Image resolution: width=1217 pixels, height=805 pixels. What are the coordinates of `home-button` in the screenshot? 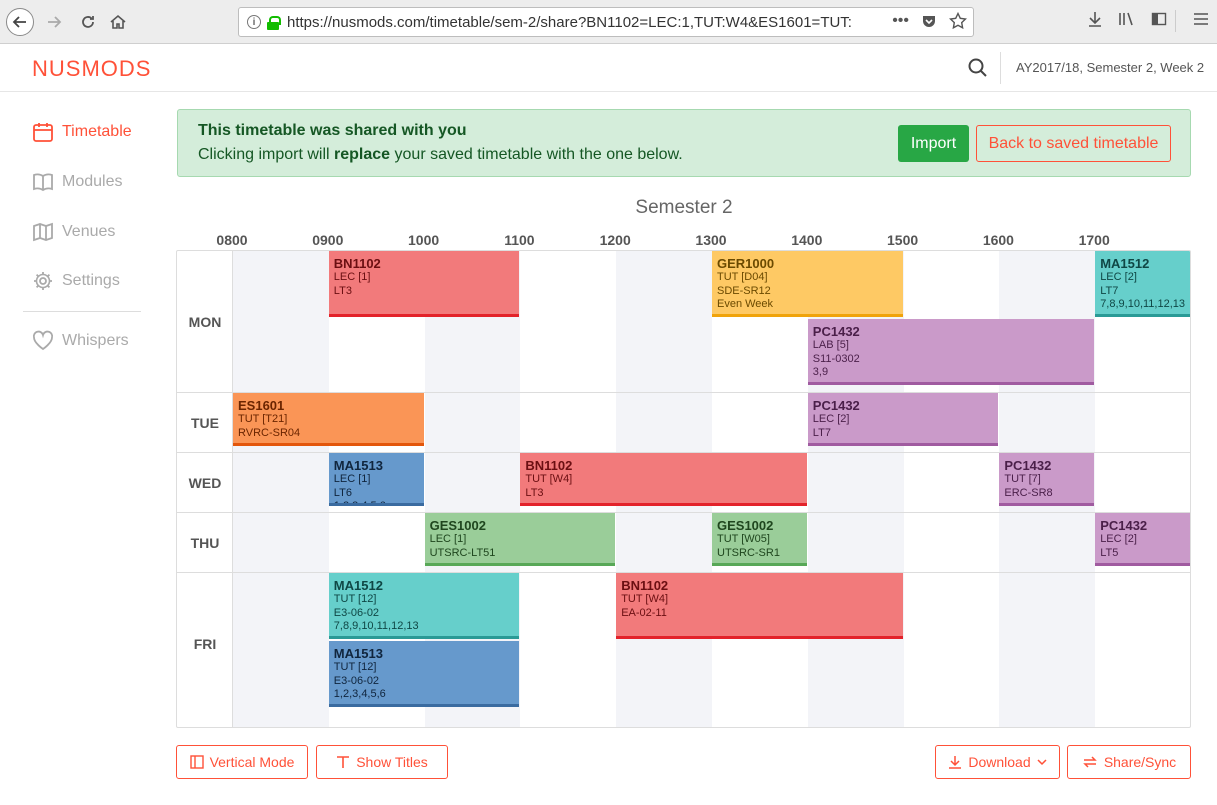 It's located at (118, 22).